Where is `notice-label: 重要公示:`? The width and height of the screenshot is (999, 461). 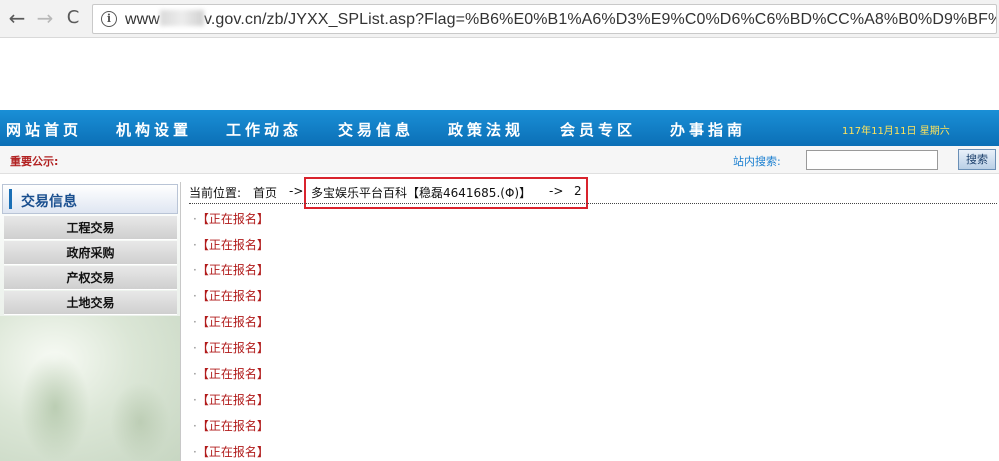 notice-label: 重要公示: is located at coordinates (34, 161).